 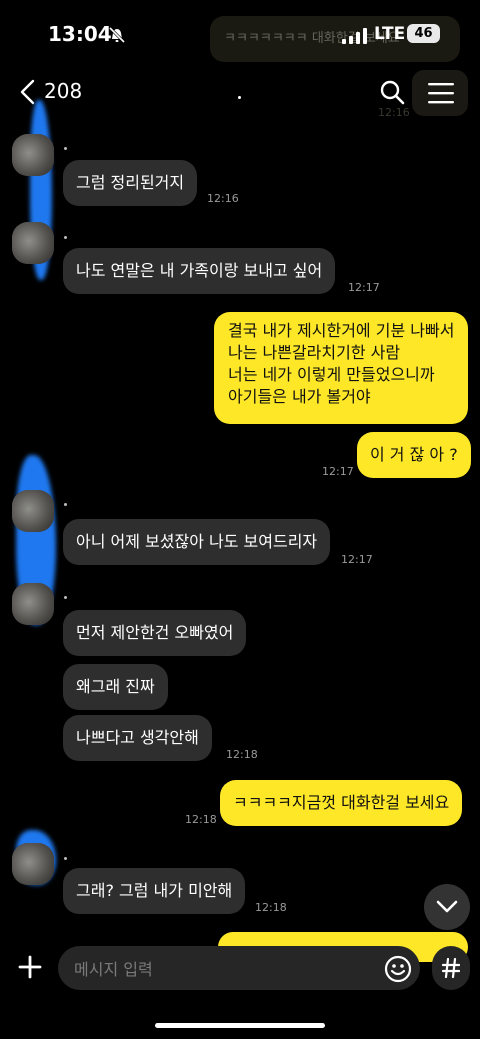 What do you see at coordinates (224, 969) in the screenshot?
I see `message-input` at bounding box center [224, 969].